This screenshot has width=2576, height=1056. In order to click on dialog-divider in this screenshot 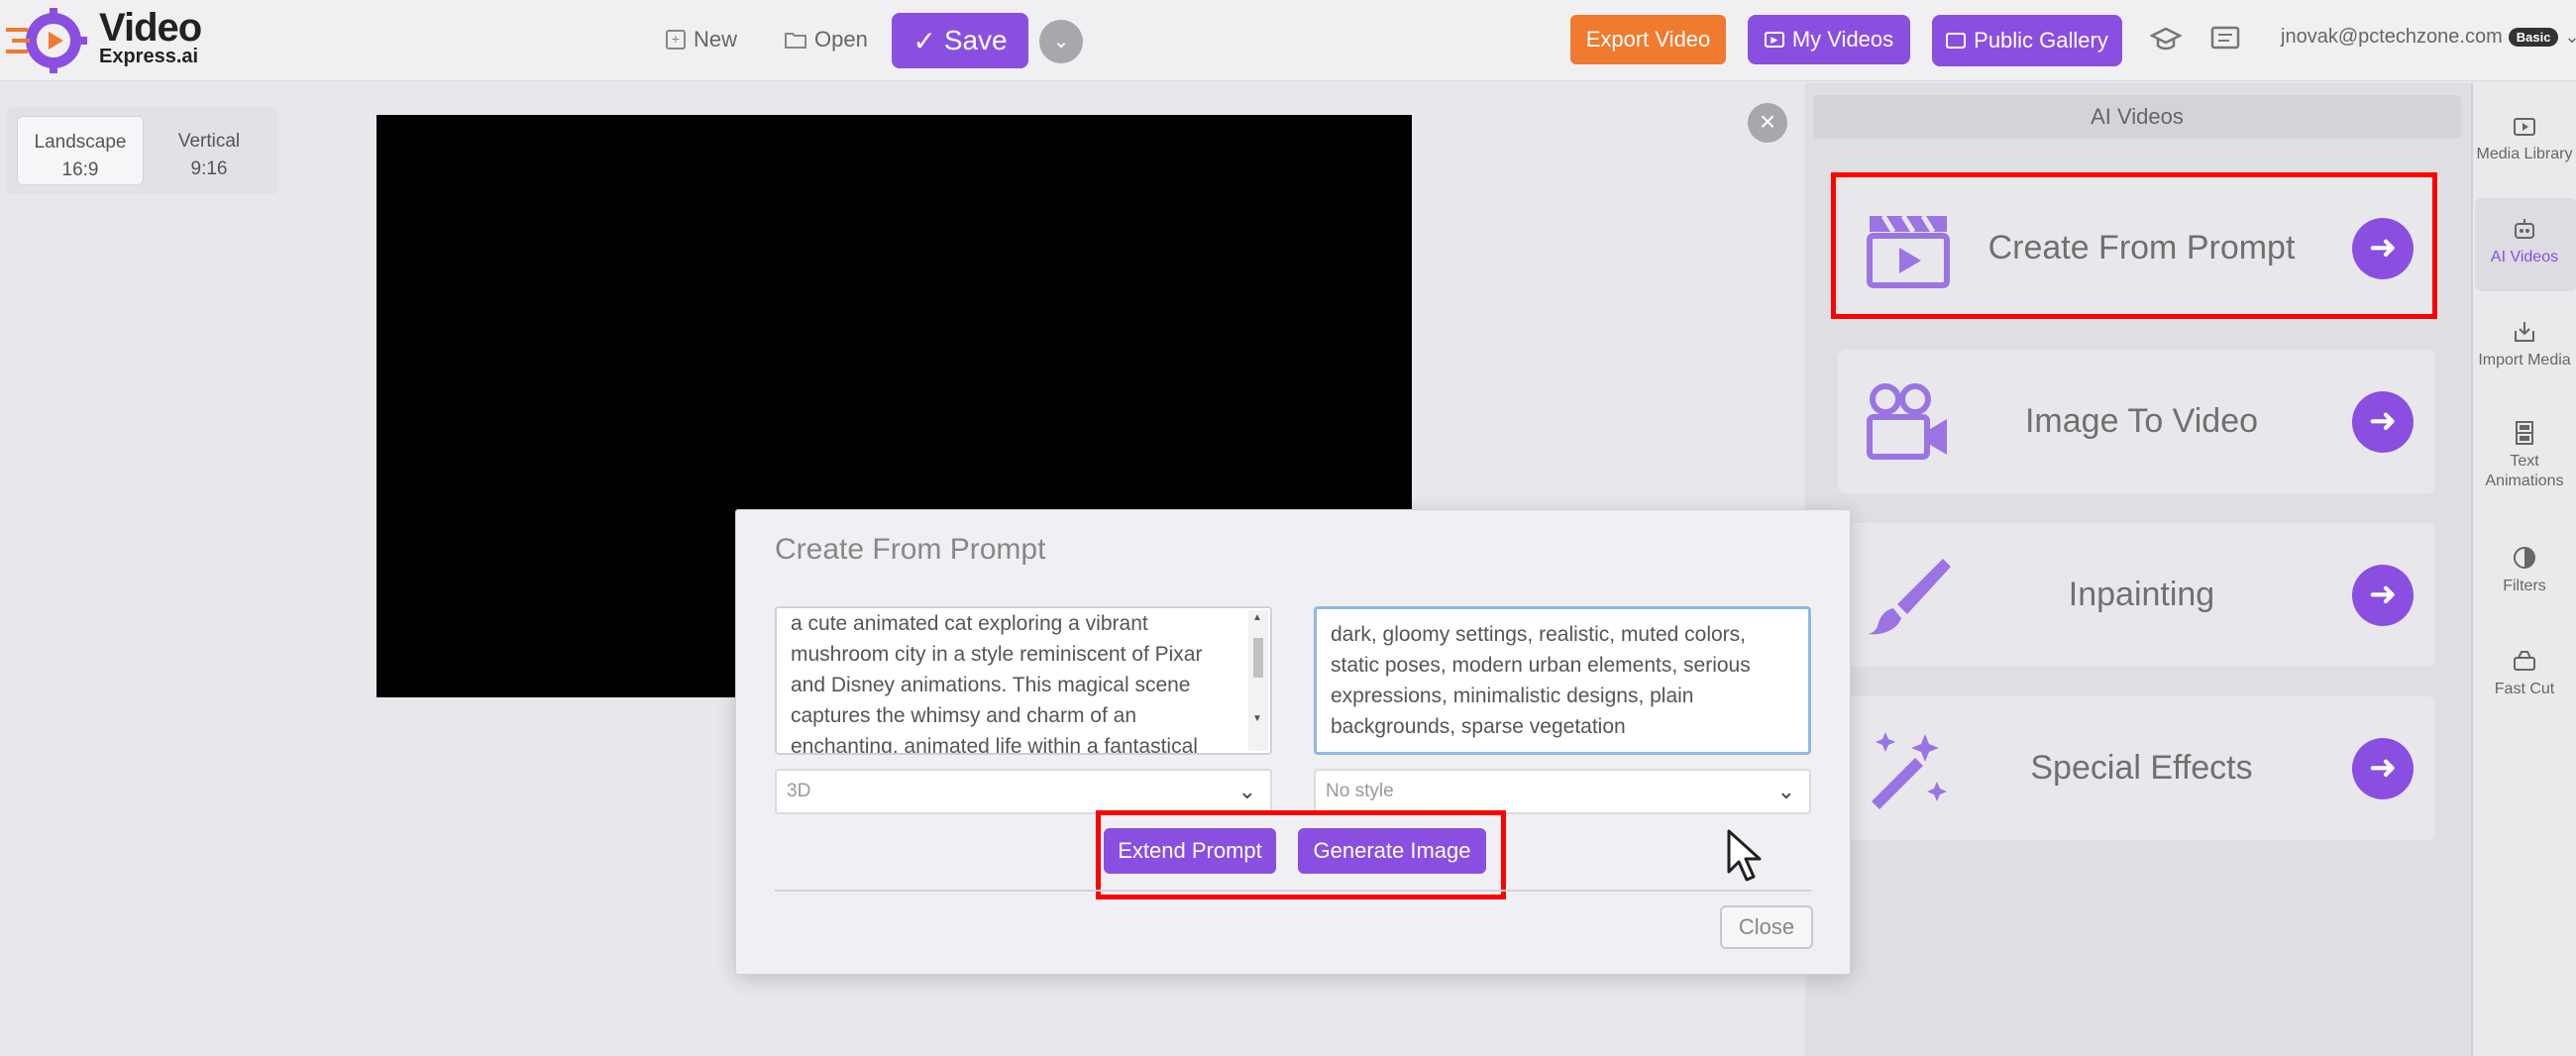, I will do `click(1293, 891)`.